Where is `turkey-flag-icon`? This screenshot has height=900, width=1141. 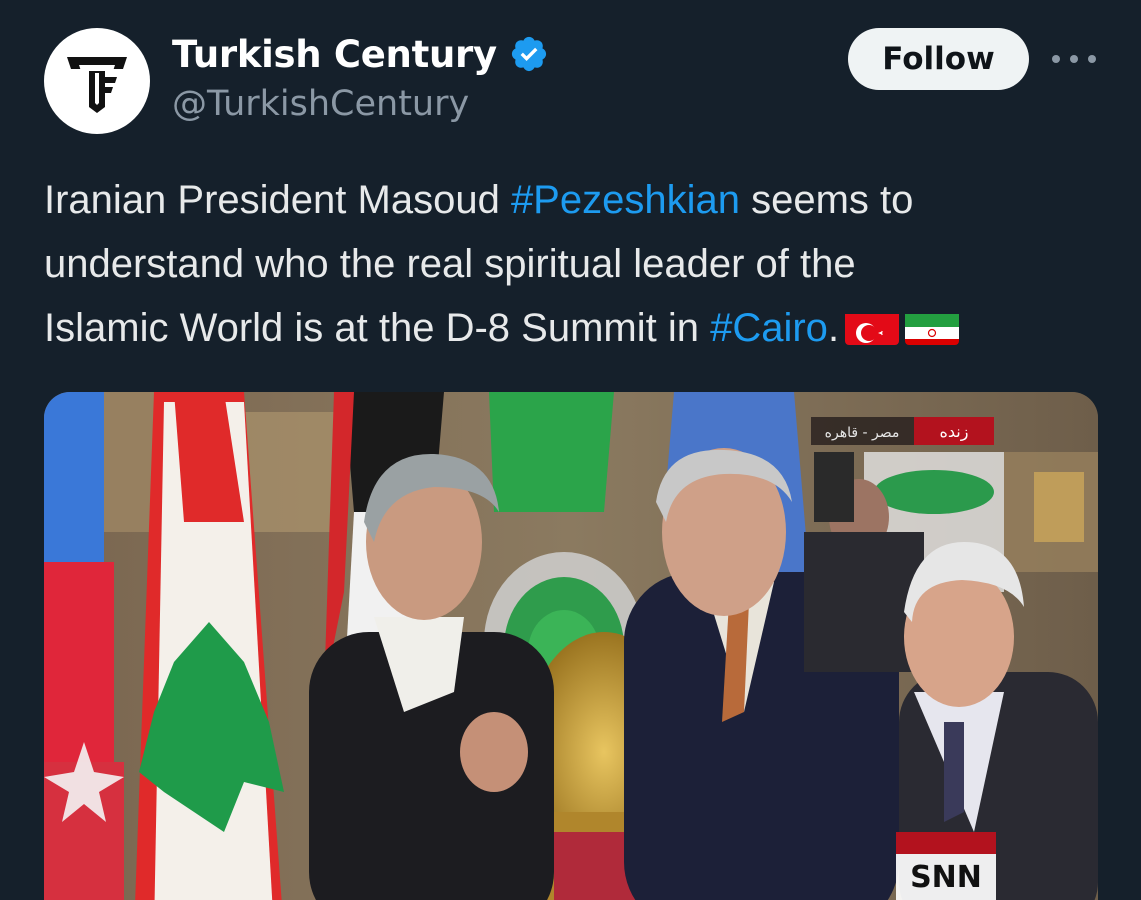
turkey-flag-icon is located at coordinates (872, 326).